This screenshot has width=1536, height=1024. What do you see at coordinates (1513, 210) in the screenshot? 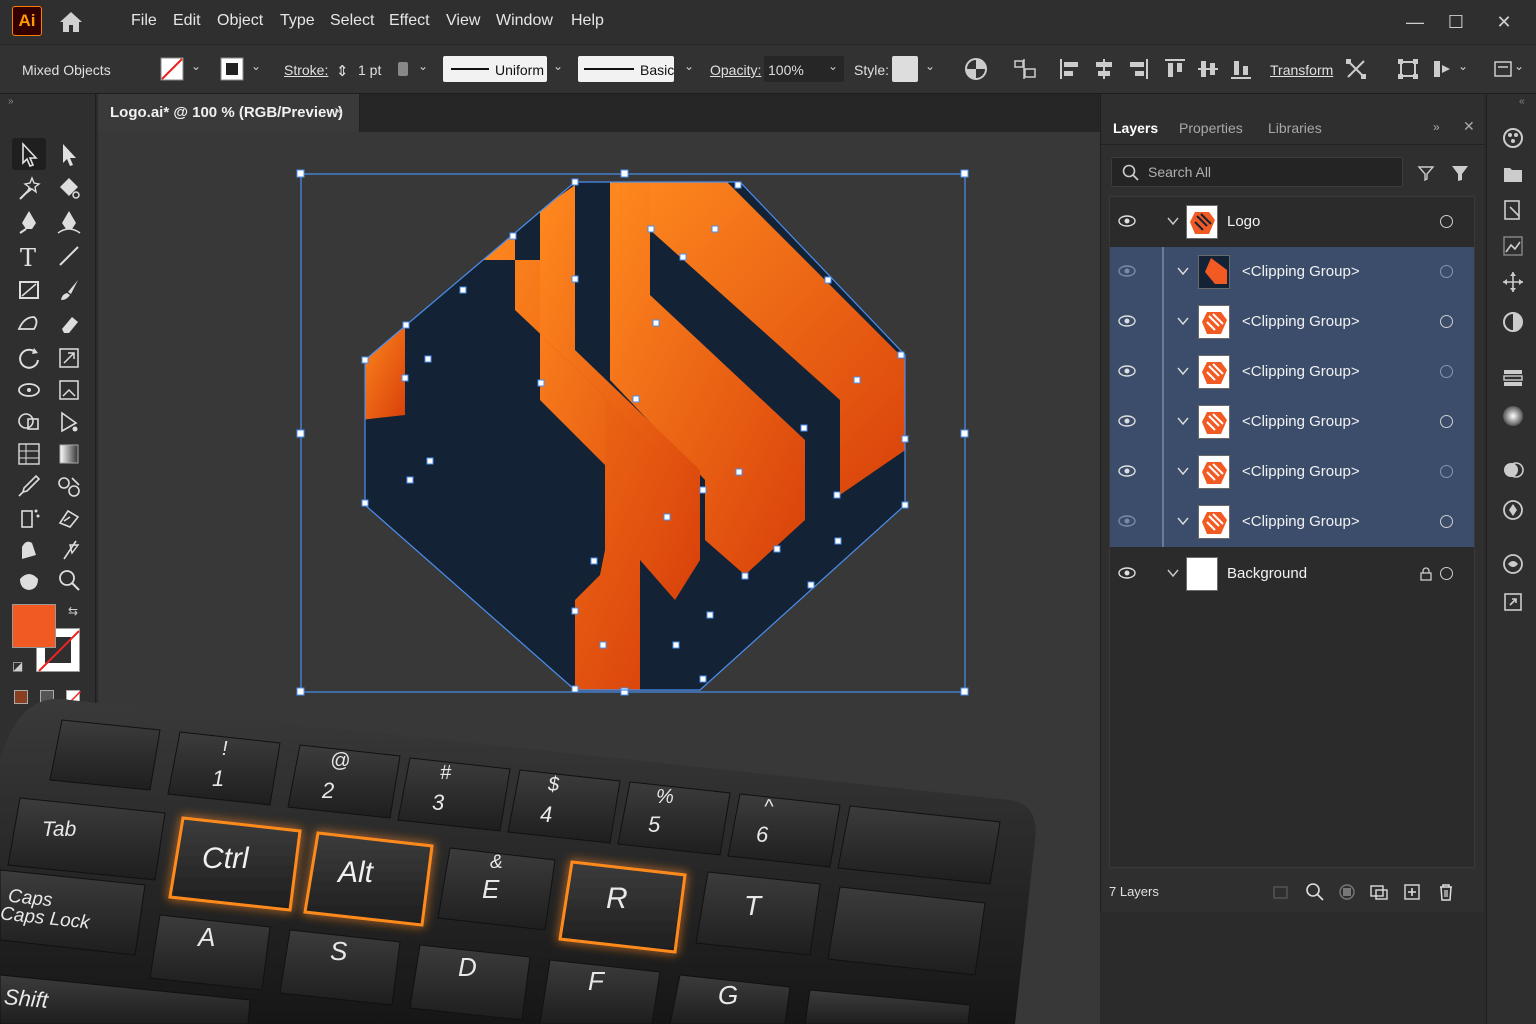
I see `asset-export-icon` at bounding box center [1513, 210].